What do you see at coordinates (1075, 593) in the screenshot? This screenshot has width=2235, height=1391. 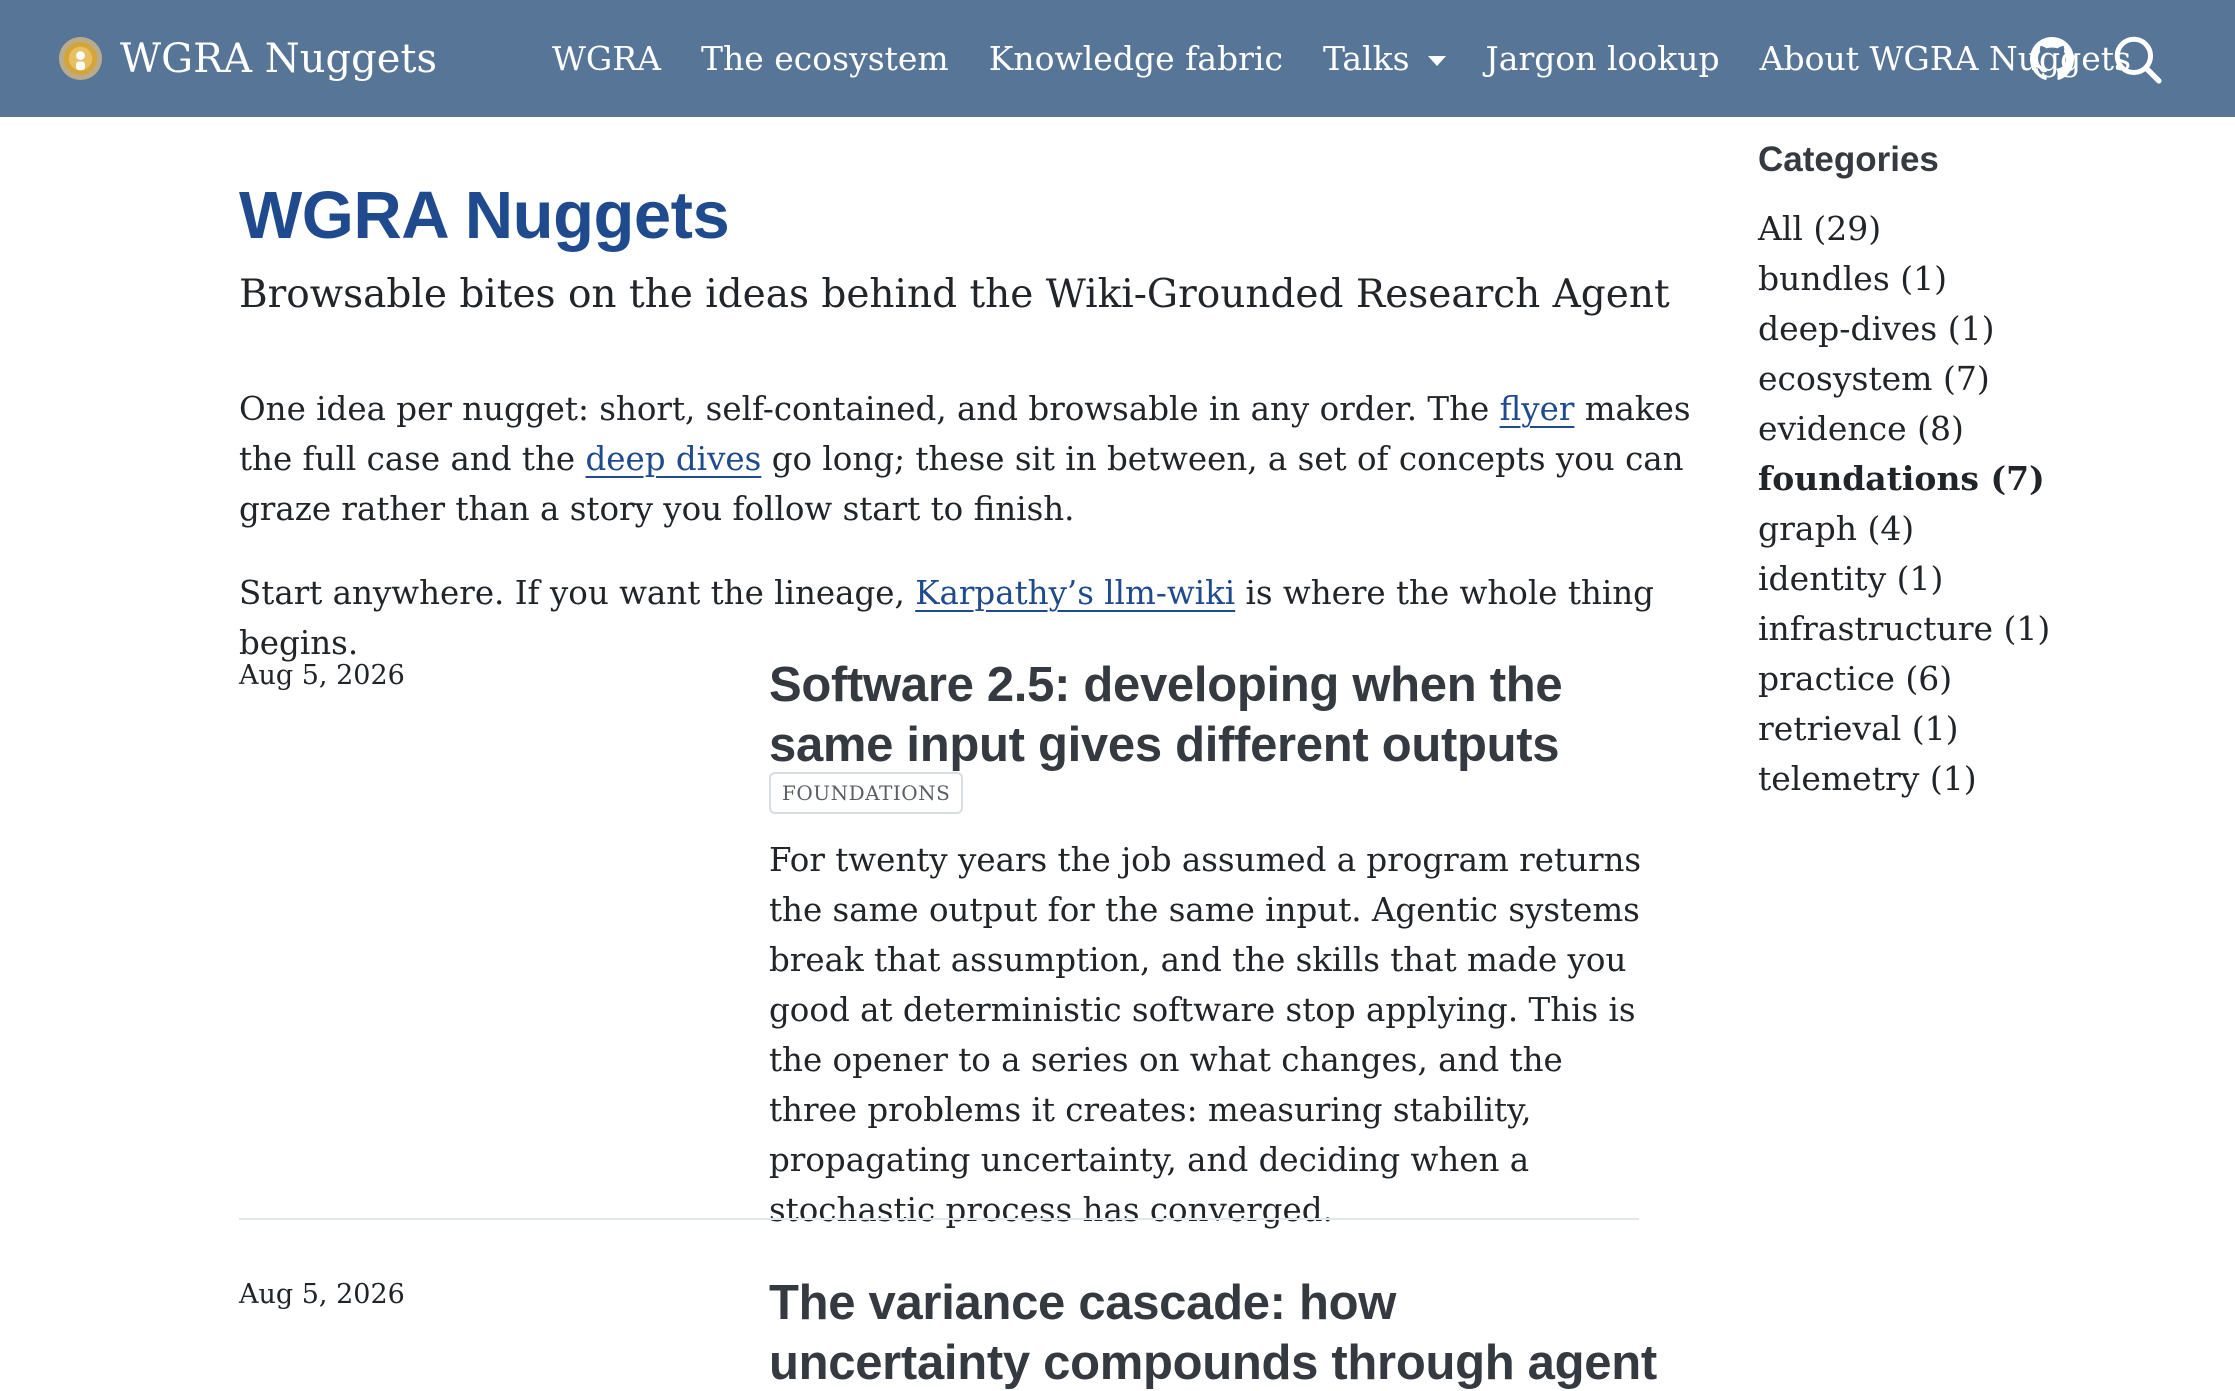 I see `karpathy-llm-wiki-link: Karpathy’s llm-wiki` at bounding box center [1075, 593].